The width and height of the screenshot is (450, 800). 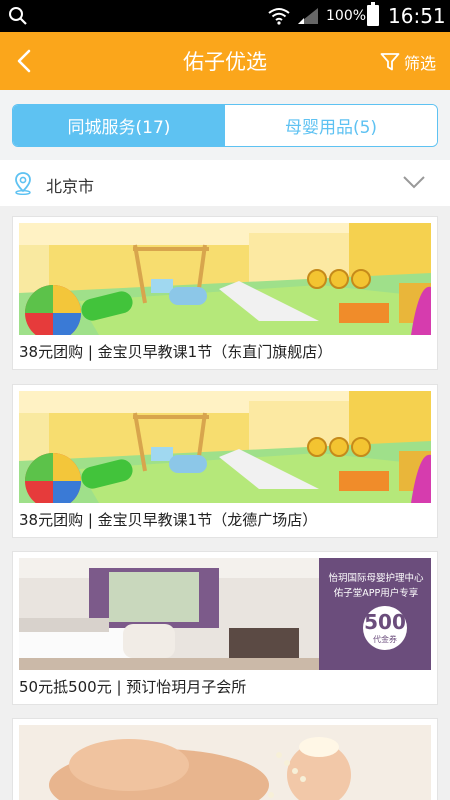 I want to click on location-selector: 北京市, so click(x=225, y=183).